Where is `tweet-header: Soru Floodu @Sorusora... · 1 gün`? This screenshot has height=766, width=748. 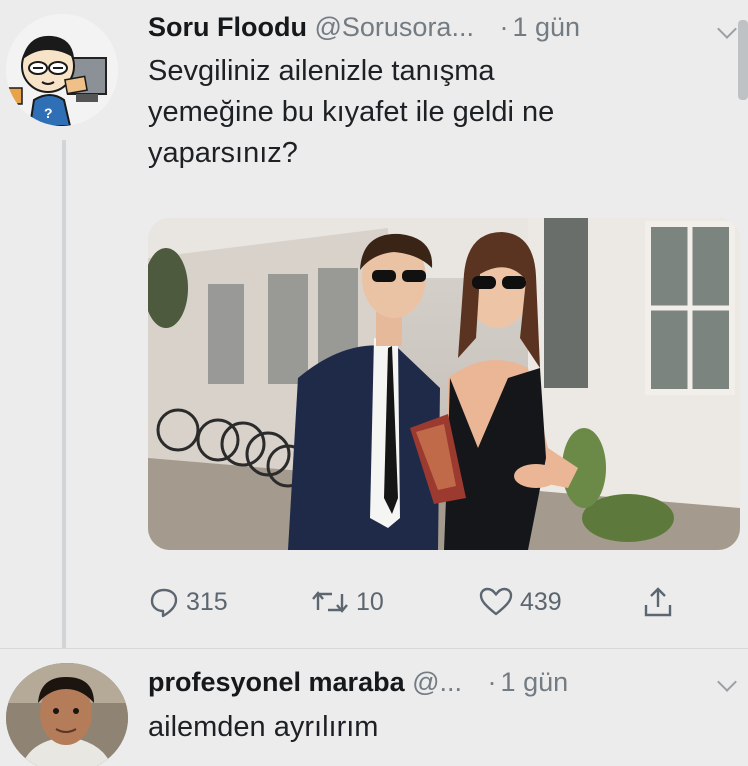 tweet-header: Soru Floodu @Sorusora... · 1 gün is located at coordinates (364, 27).